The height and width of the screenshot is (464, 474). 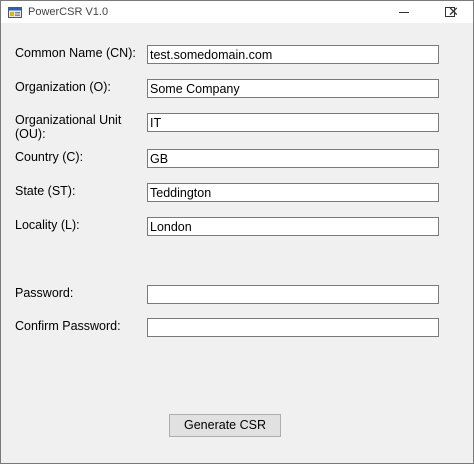 I want to click on locality-input, so click(x=293, y=226).